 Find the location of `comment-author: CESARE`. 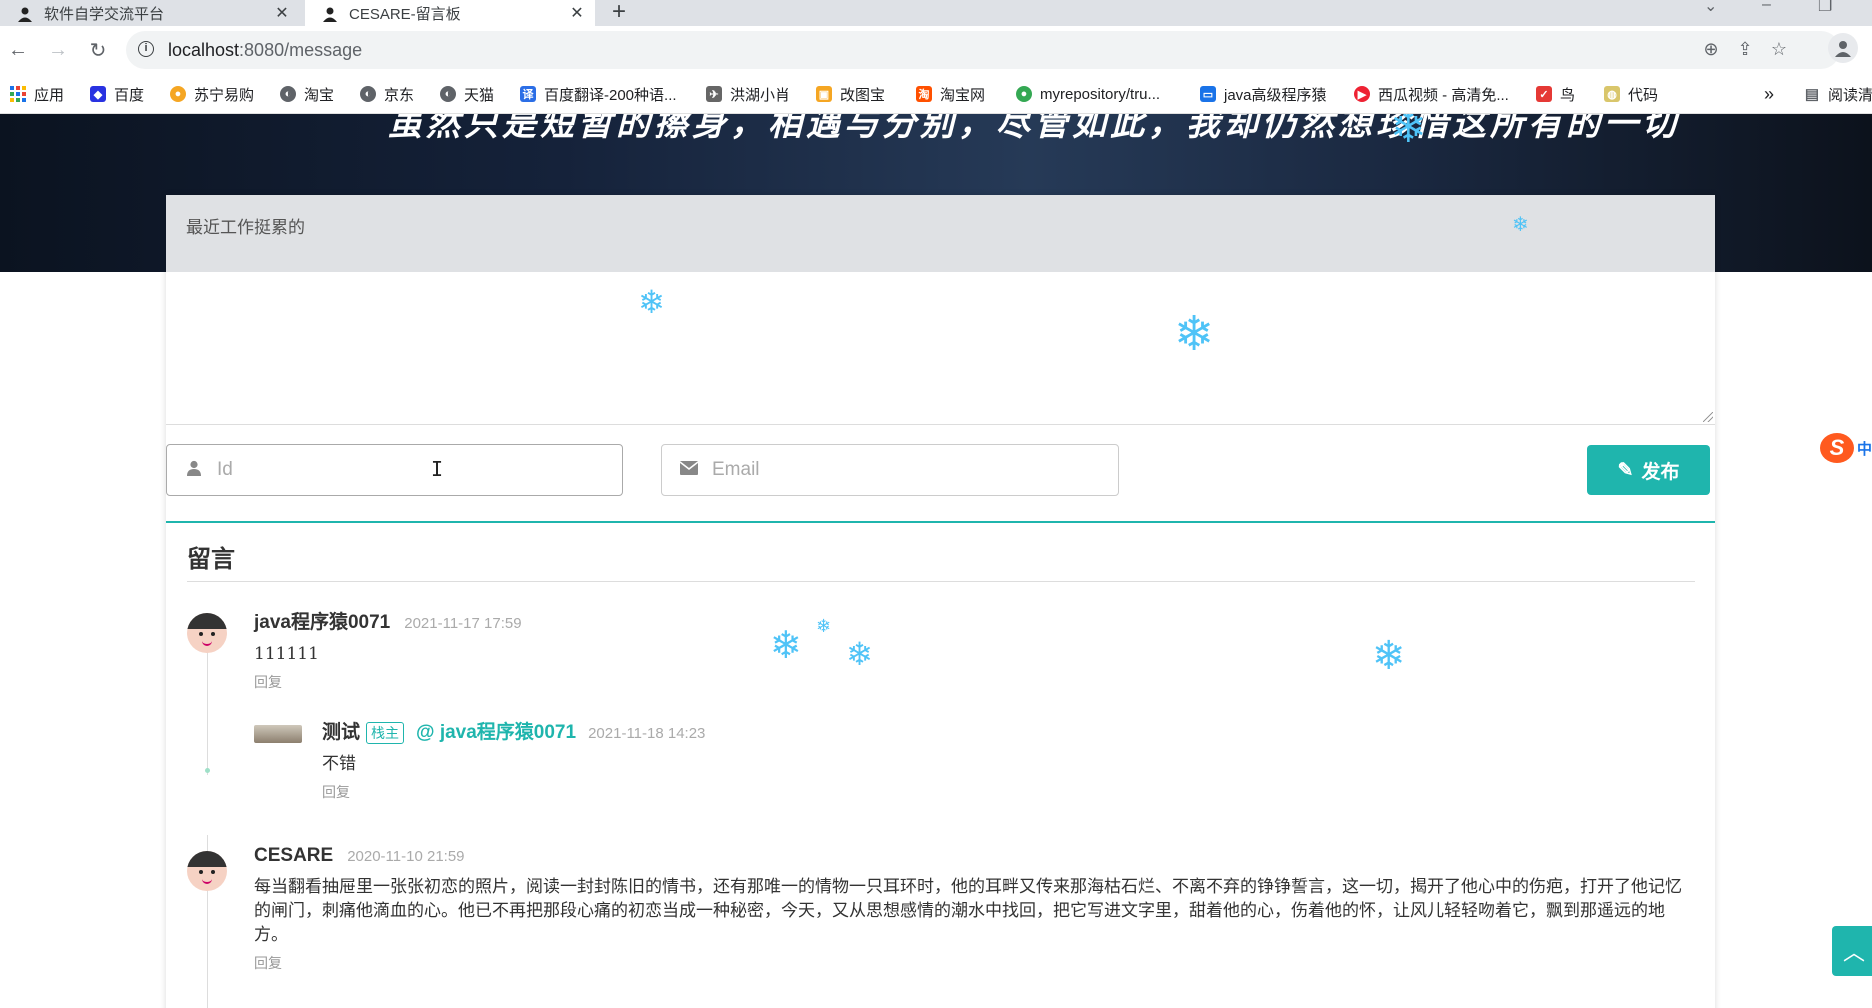

comment-author: CESARE is located at coordinates (294, 855).